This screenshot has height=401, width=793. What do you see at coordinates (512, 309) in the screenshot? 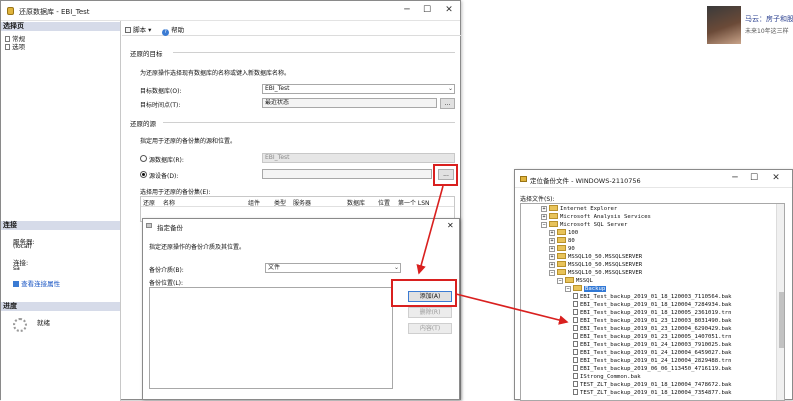
I see `arrow-add-to-locate` at bounding box center [512, 309].